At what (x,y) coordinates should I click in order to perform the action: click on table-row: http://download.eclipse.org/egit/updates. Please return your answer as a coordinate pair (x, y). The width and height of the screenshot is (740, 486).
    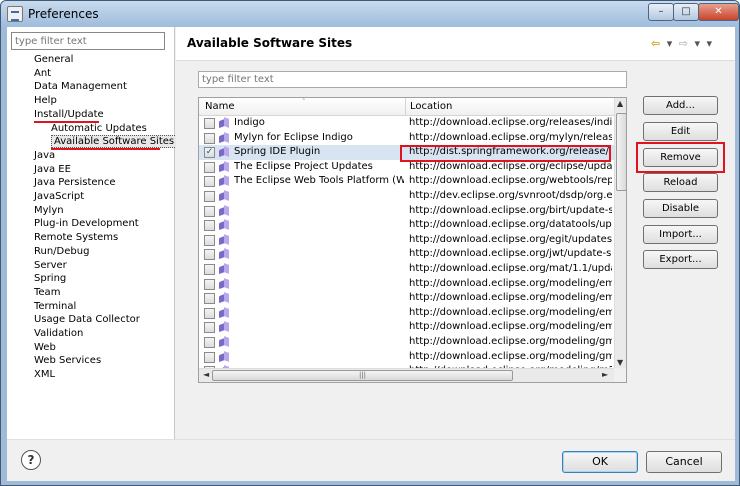
    Looking at the image, I should click on (406, 240).